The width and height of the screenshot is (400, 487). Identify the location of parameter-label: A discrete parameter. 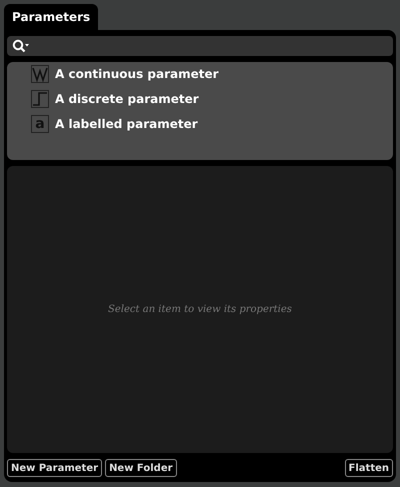
(127, 99).